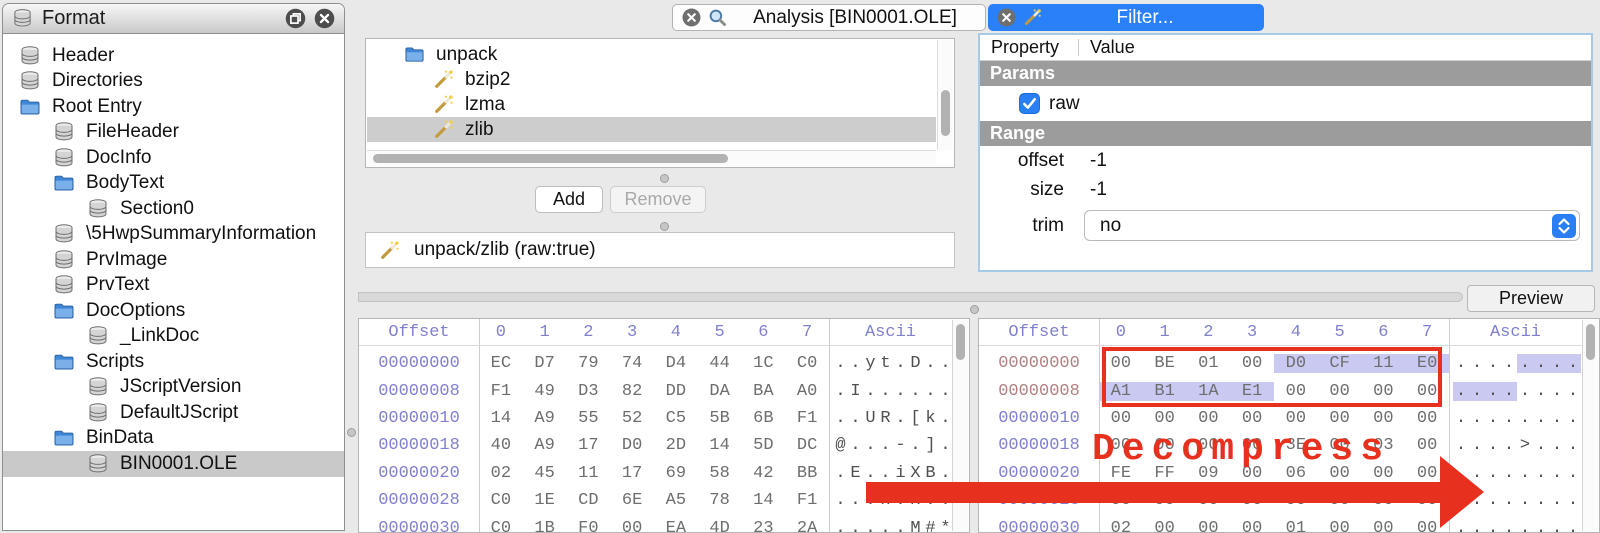 The height and width of the screenshot is (533, 1600). I want to click on hex-byte: A9, so click(545, 418).